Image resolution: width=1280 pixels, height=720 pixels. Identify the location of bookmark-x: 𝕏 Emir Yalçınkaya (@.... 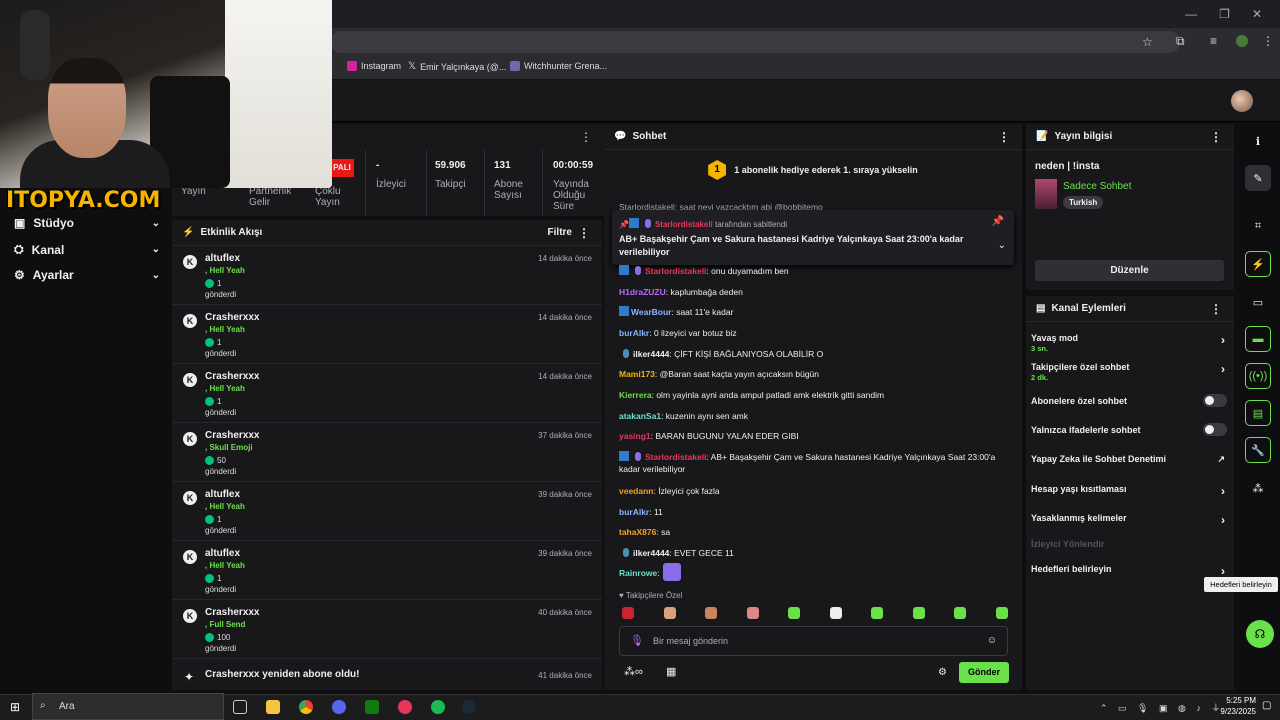
(457, 66).